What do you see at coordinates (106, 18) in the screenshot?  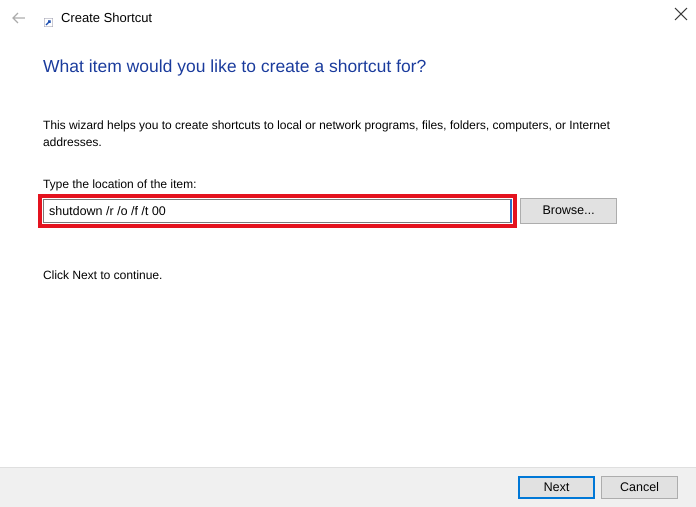 I see `window-title: Create Shortcut` at bounding box center [106, 18].